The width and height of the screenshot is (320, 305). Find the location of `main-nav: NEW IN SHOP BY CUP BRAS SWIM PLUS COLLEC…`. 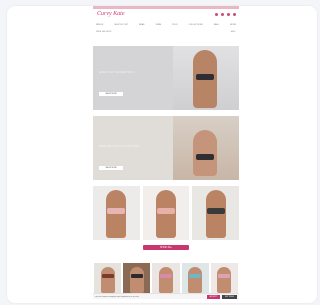

main-nav: NEW IN SHOP BY CUP BRAS SWIM PLUS COLLEC… is located at coordinates (166, 25).